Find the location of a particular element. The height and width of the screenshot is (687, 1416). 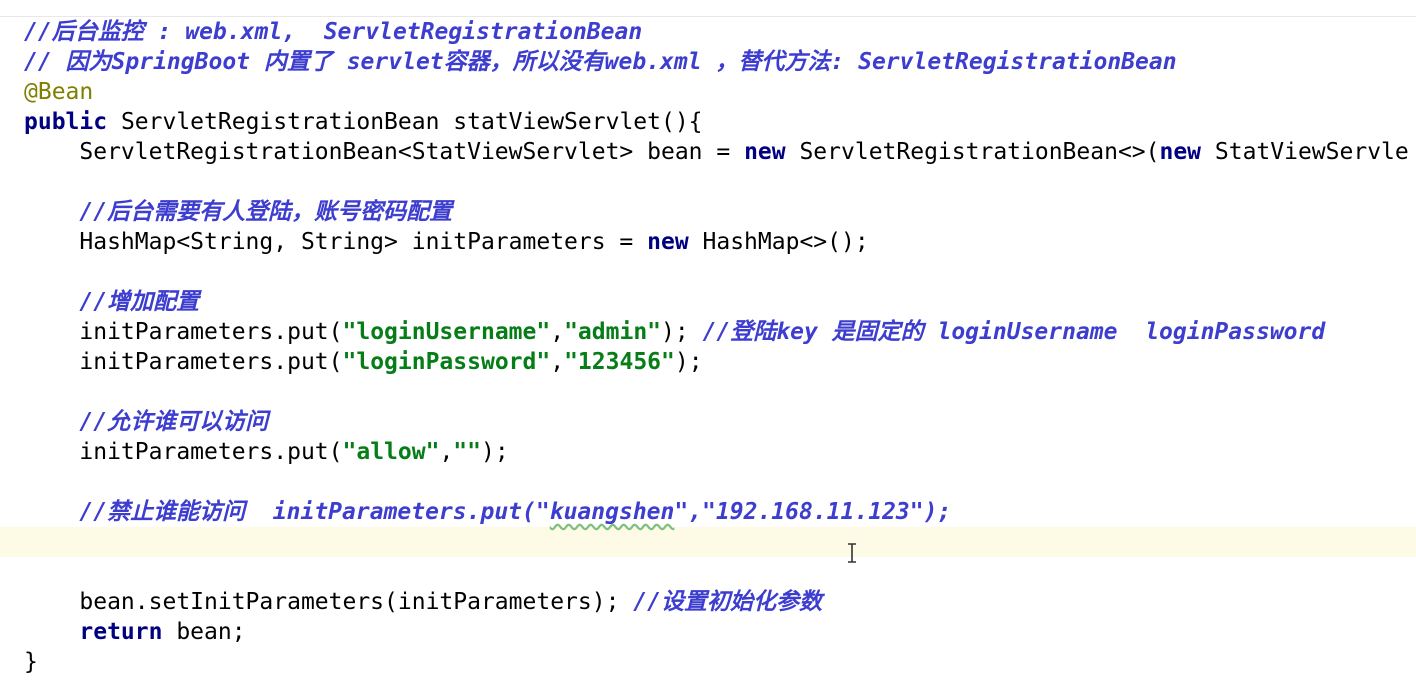

code-string: "123456" is located at coordinates (619, 362).